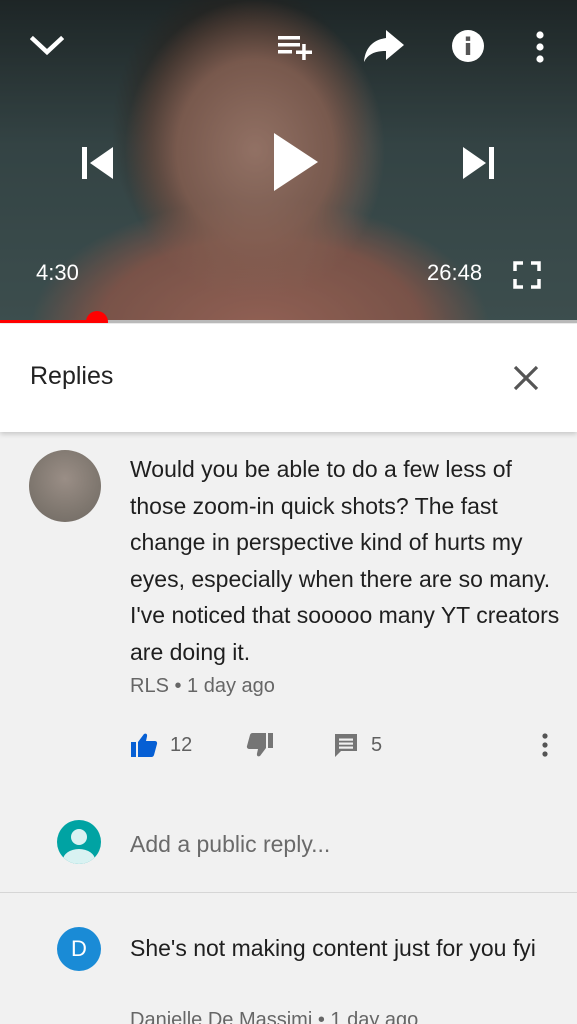 The width and height of the screenshot is (577, 1024). Describe the element at coordinates (57, 272) in the screenshot. I see `current-time: 4:30` at that location.